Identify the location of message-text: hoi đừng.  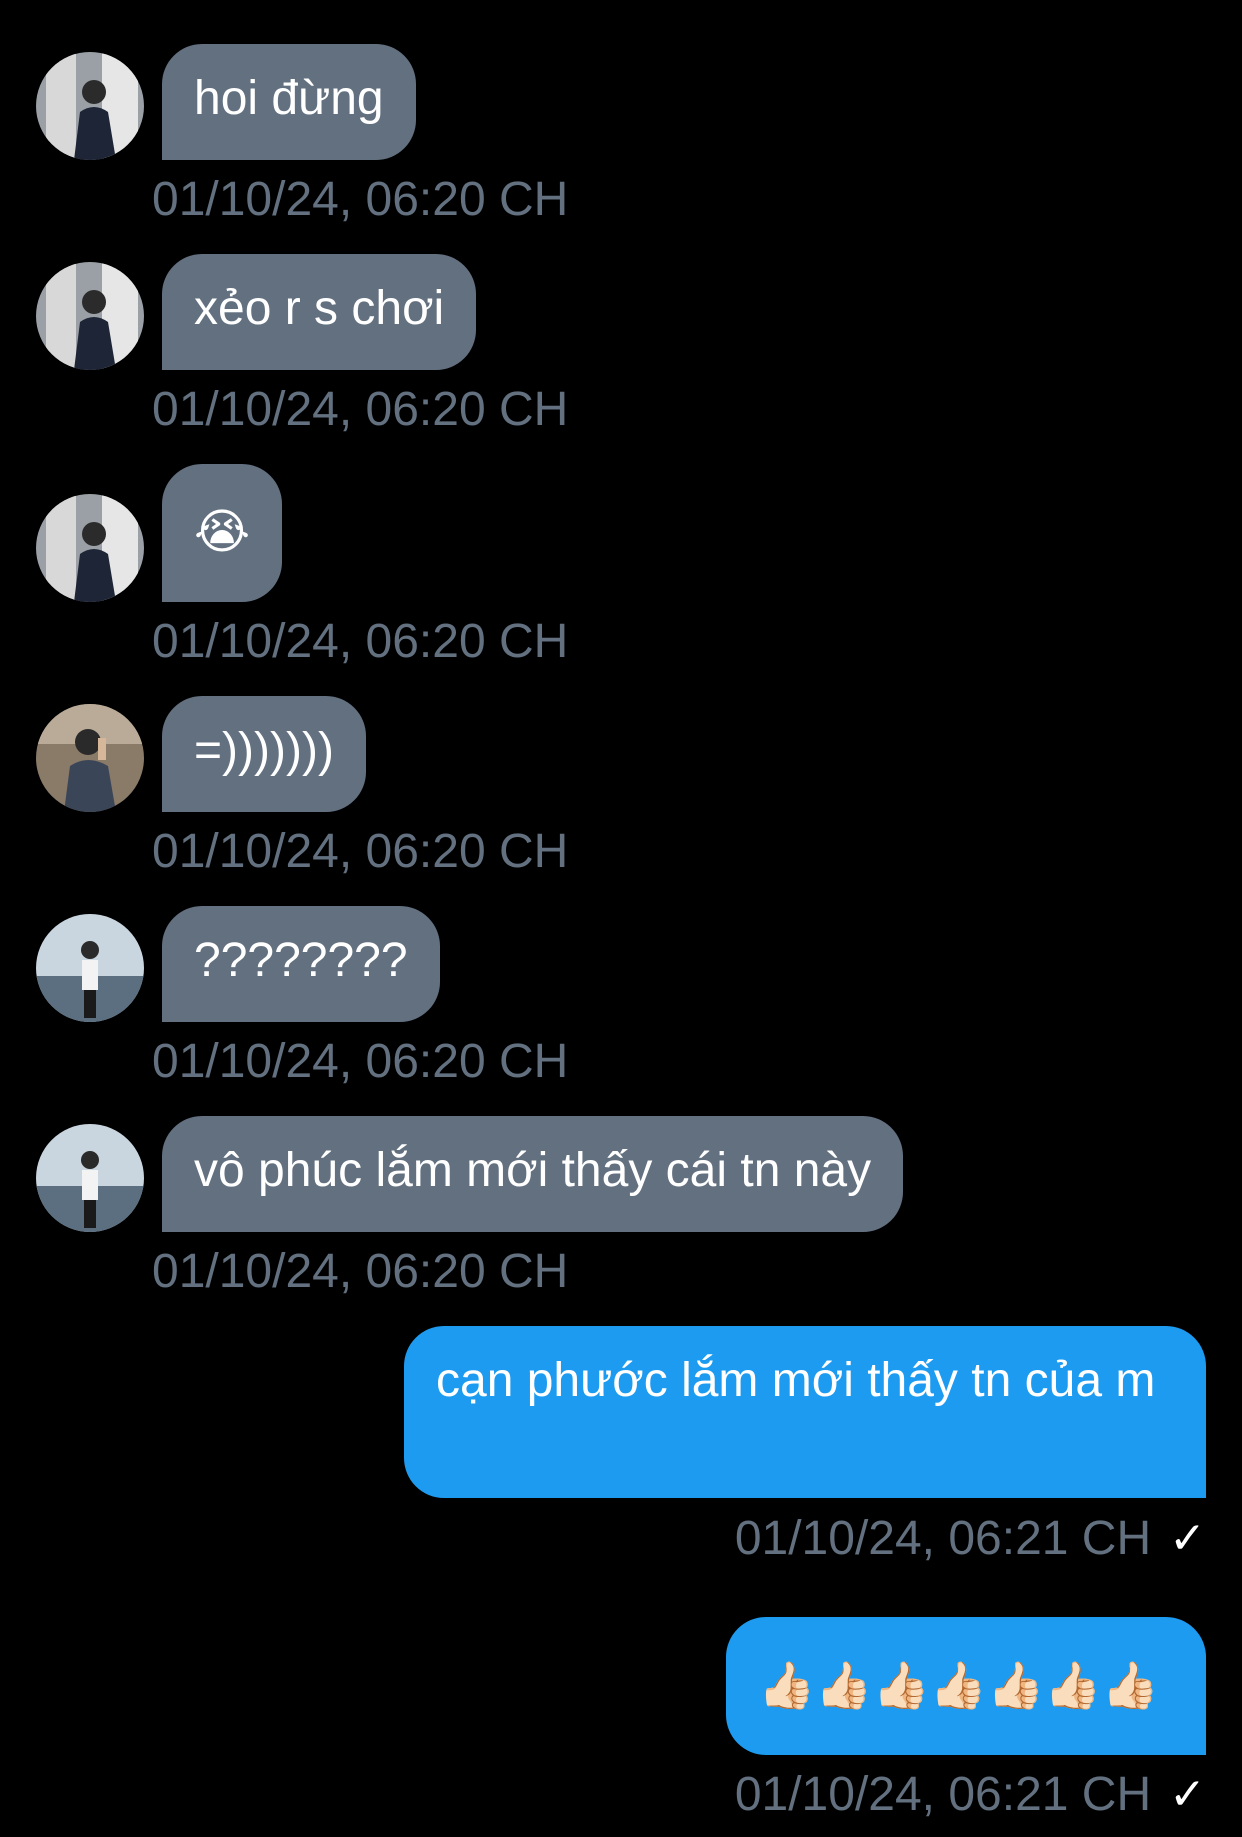
(289, 98).